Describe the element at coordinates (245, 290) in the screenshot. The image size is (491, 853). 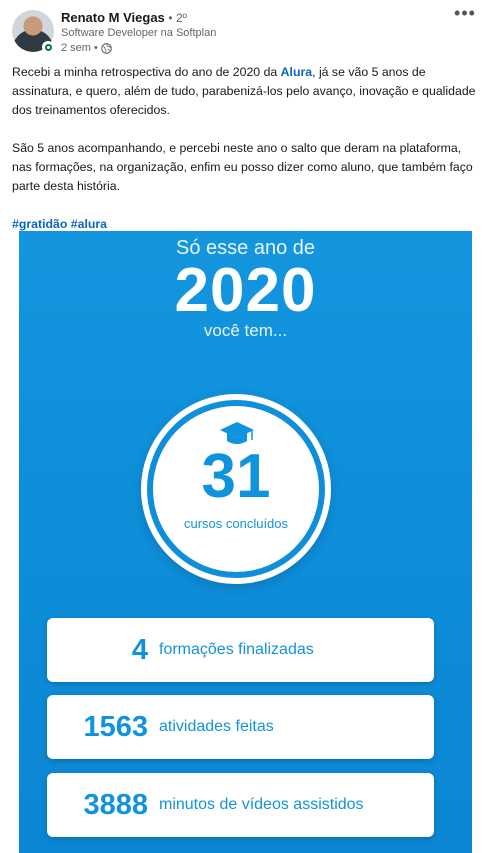
I see `image-year: 2020` at that location.